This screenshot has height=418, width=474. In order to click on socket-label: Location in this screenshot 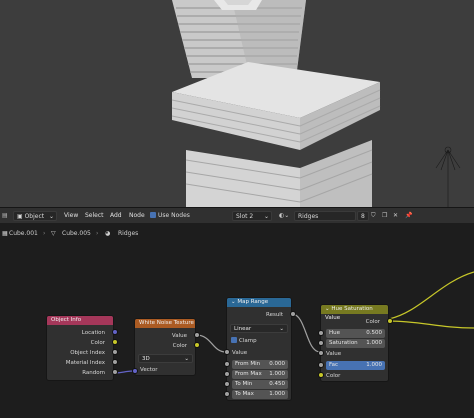, I will do `click(93, 333)`.